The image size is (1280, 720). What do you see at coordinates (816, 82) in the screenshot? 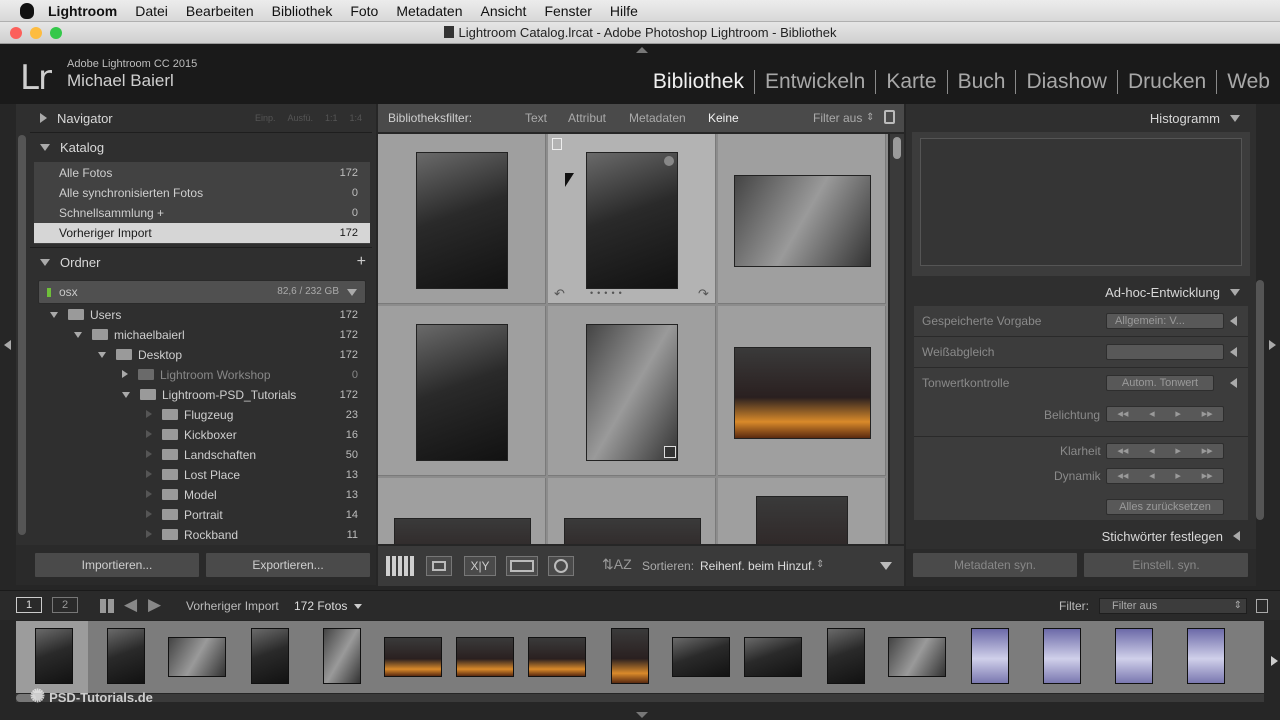
I see `module-entwickeln: Entwickeln` at bounding box center [816, 82].